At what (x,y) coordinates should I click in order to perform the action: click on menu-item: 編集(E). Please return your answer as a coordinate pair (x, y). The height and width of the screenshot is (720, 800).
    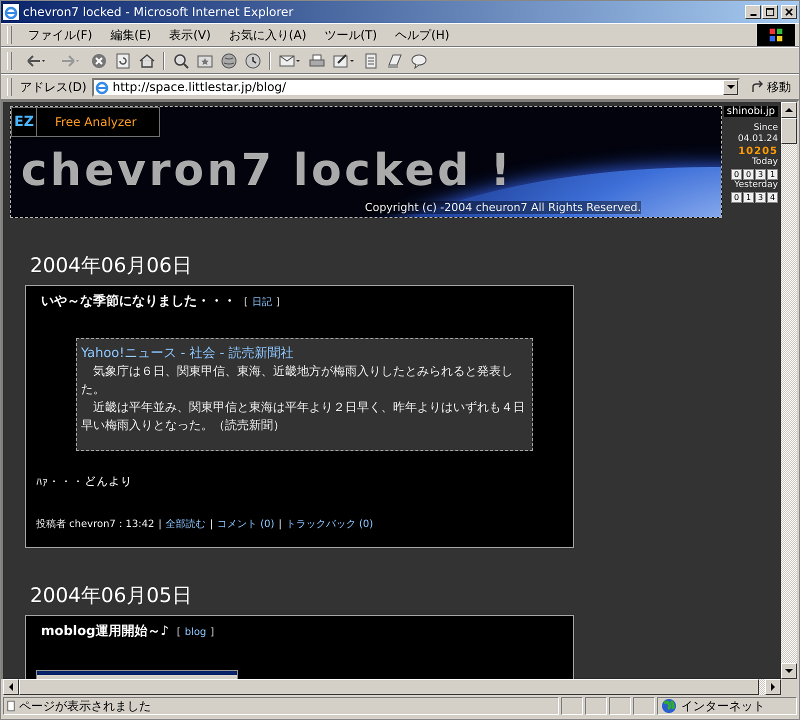
    Looking at the image, I should click on (131, 35).